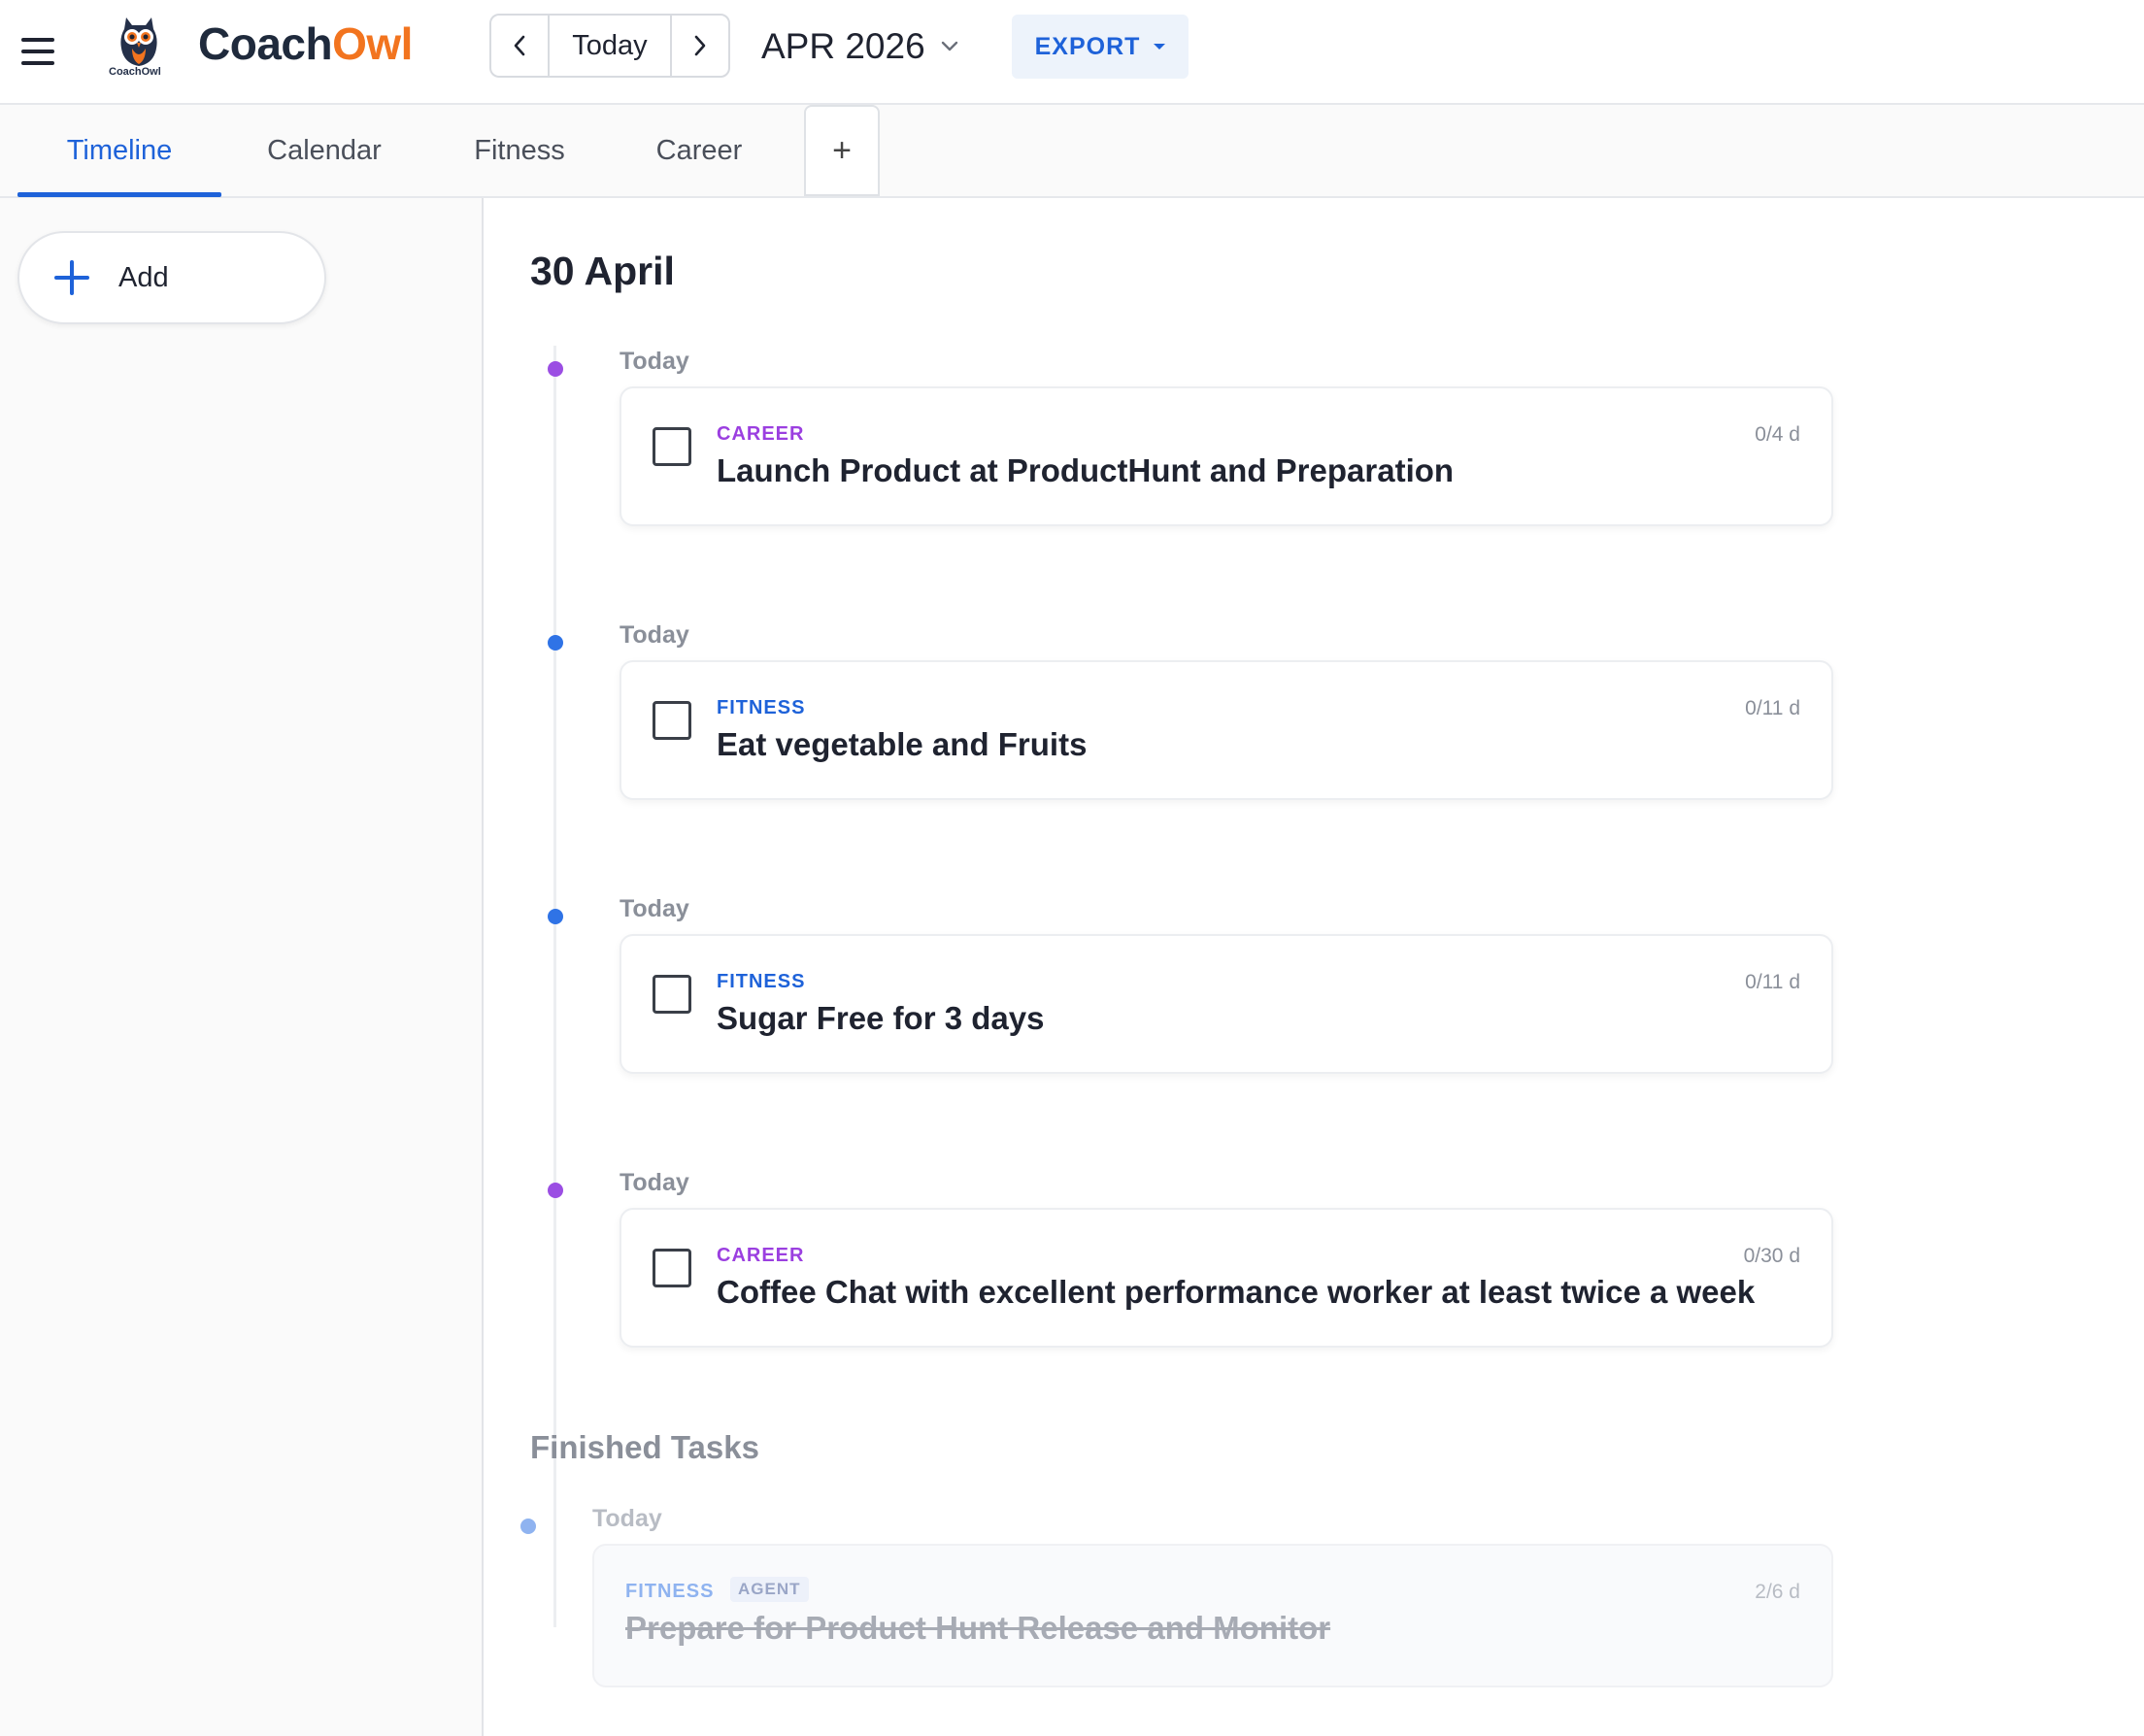 The image size is (2144, 1736). I want to click on task-progress: 2/6 d, so click(1777, 1592).